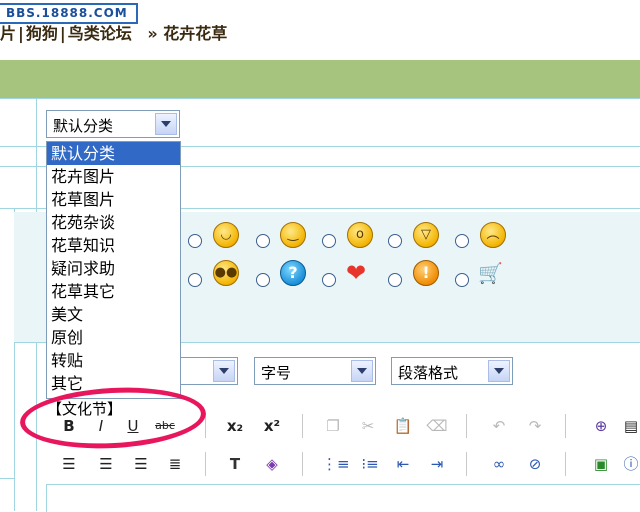  I want to click on breadcrumb: 片 | 狗狗 | 鸟类论坛 » 花卉花草, so click(113, 34).